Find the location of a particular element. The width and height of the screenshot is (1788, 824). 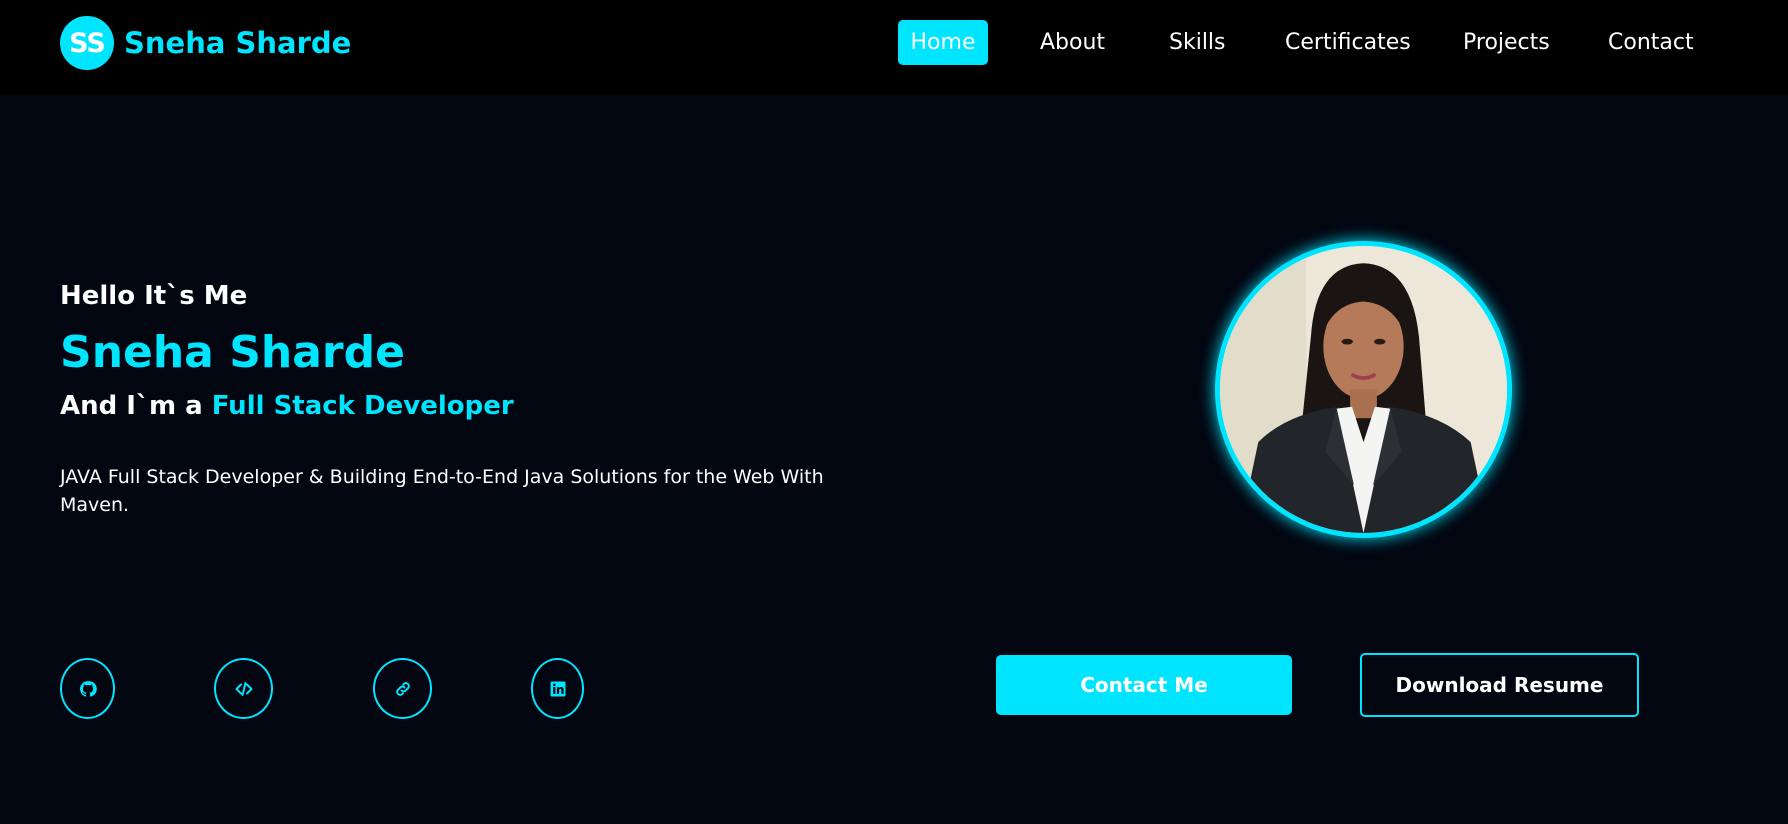

github-icon is located at coordinates (88, 688).